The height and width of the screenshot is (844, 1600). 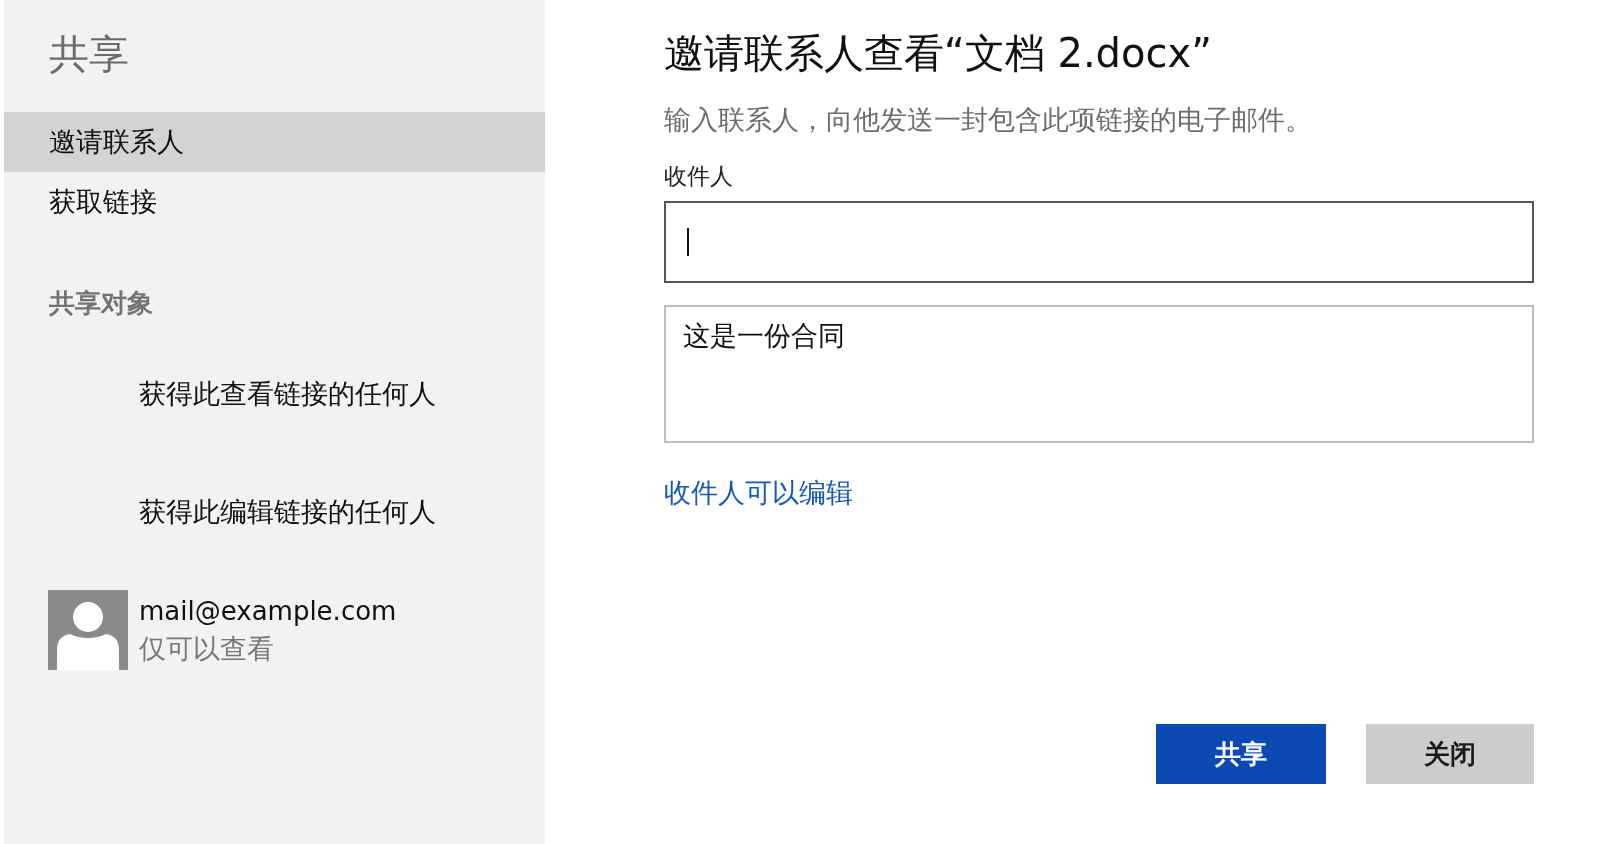 What do you see at coordinates (89, 54) in the screenshot?
I see `pane-title: 共享` at bounding box center [89, 54].